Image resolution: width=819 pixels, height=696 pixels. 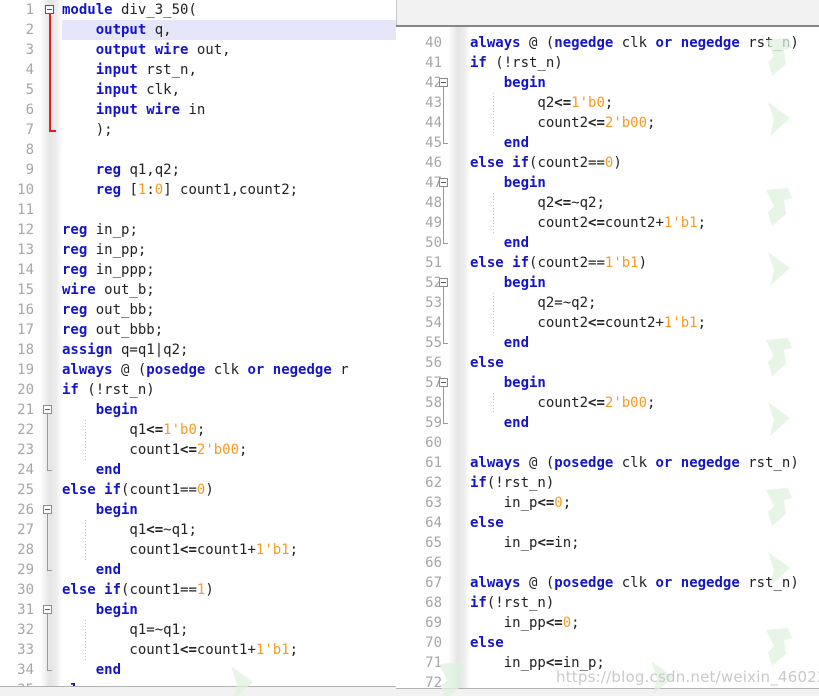 I want to click on code-text: begin, so click(x=644, y=383).